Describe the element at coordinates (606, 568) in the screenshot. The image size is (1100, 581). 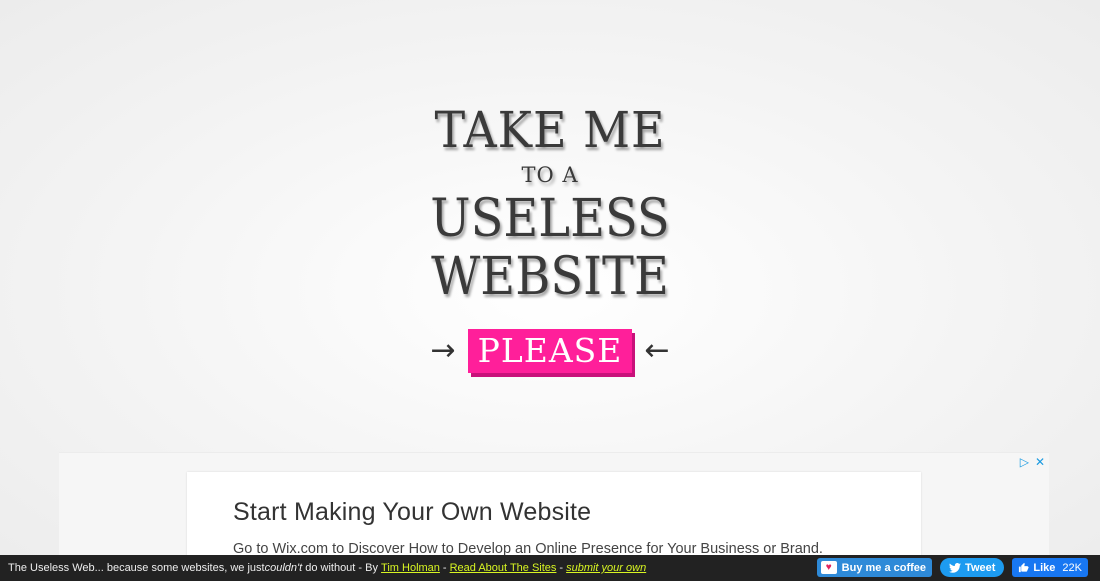
I see `submit-link: submit your own` at that location.